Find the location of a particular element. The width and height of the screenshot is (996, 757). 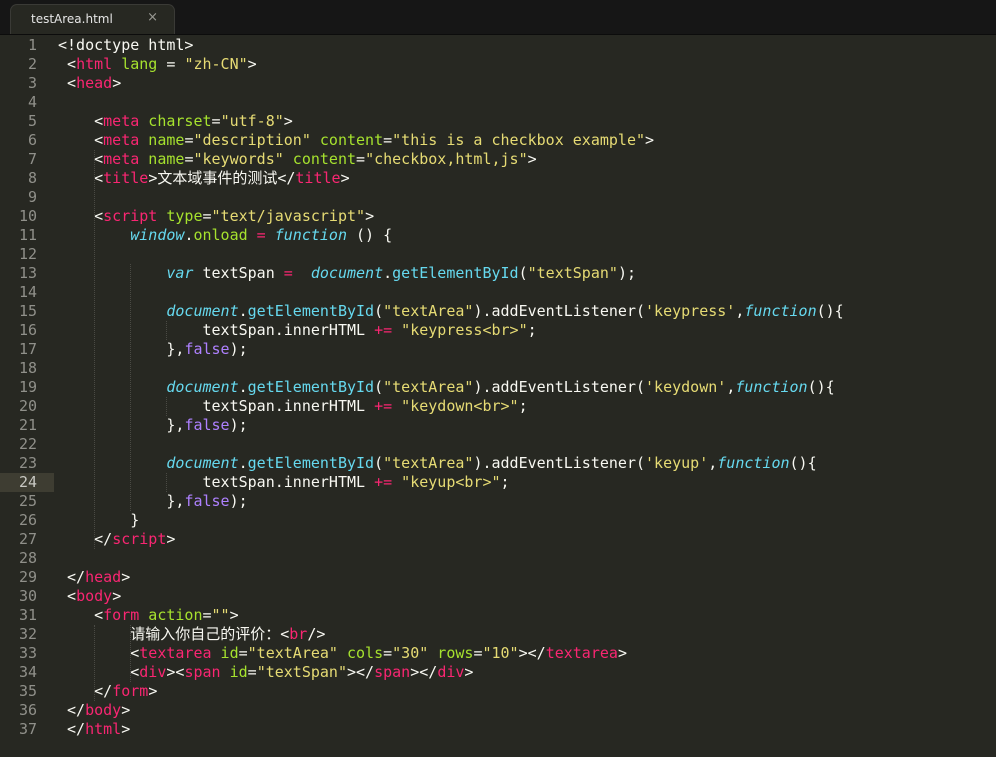

code-text: textSpan.innerHTML += "keydown<br>"; is located at coordinates (293, 406).